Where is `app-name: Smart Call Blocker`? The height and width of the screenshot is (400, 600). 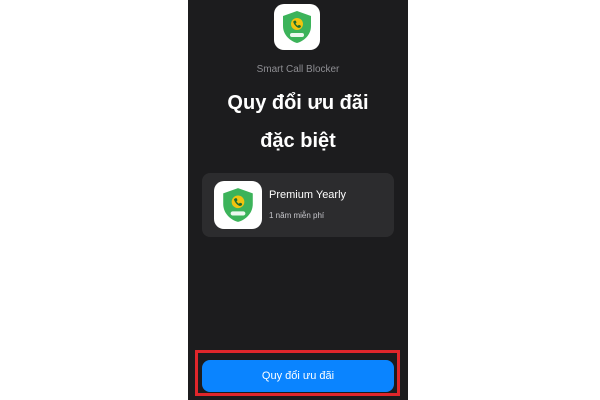
app-name: Smart Call Blocker is located at coordinates (298, 69).